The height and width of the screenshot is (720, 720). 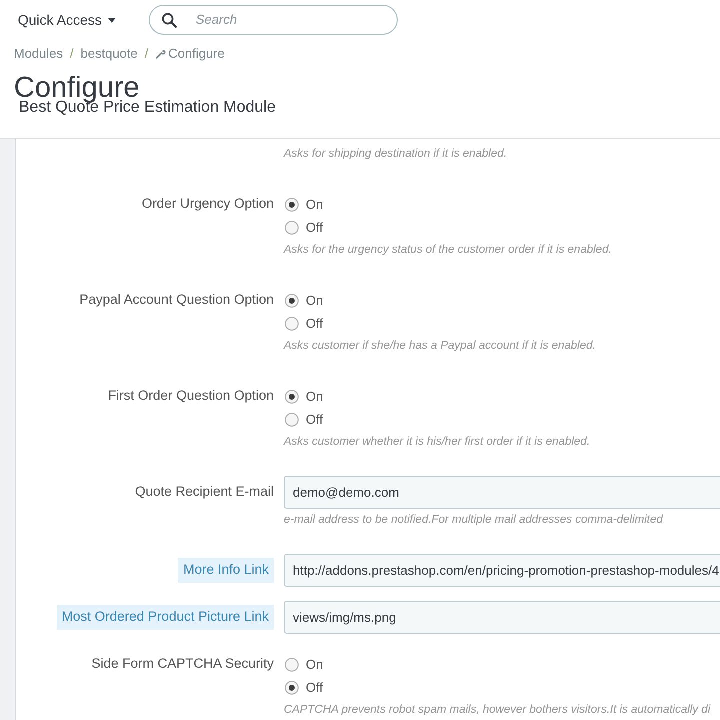 What do you see at coordinates (112, 20) in the screenshot?
I see `caret-icon` at bounding box center [112, 20].